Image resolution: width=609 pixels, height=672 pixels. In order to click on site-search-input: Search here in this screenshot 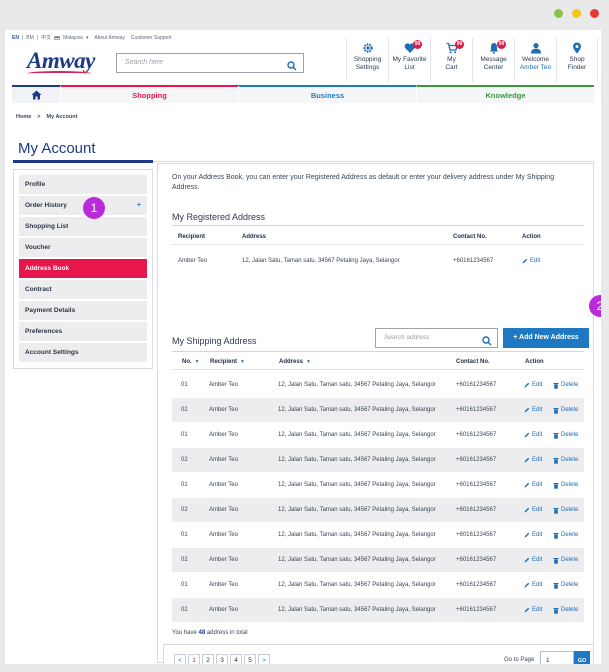, I will do `click(210, 63)`.